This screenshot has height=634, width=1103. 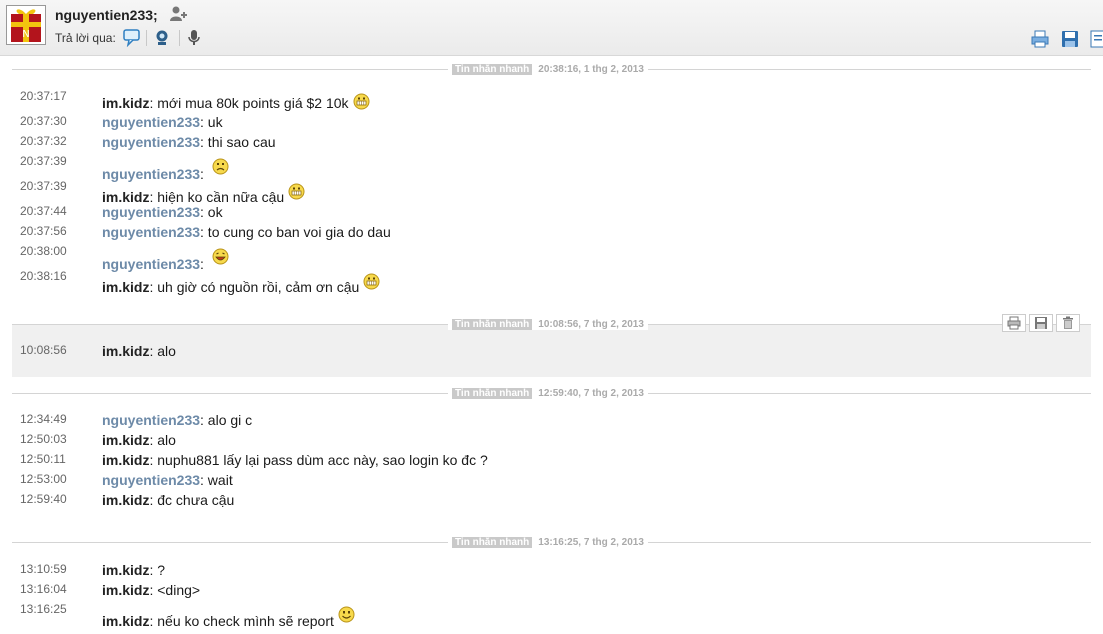 I want to click on message-time: 13:10:59, so click(x=43, y=569).